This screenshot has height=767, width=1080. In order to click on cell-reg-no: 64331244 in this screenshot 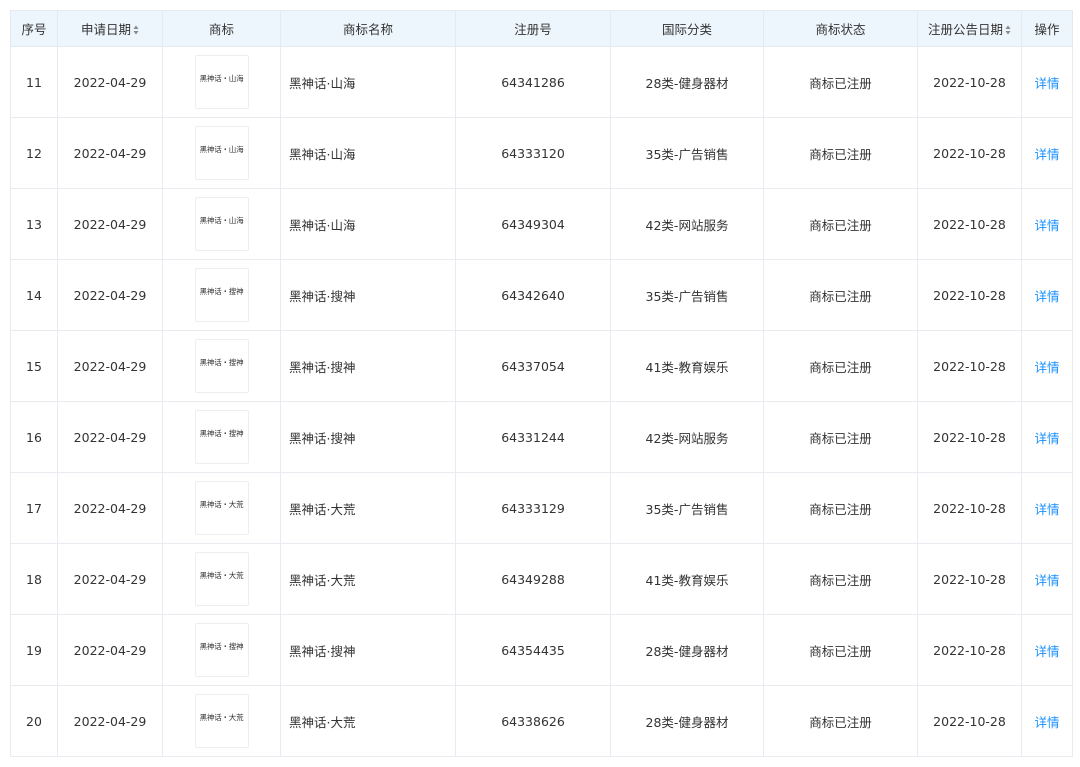, I will do `click(533, 437)`.